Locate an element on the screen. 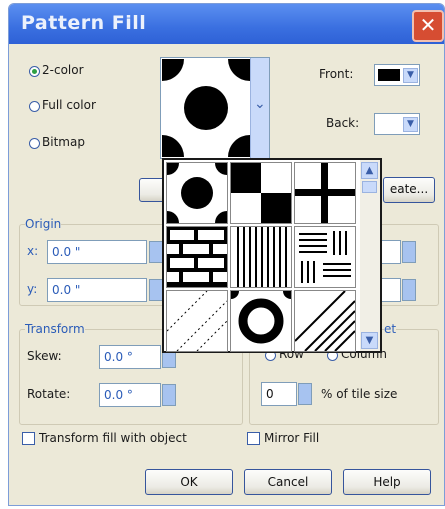  row-offset-label: et is located at coordinates (390, 329).